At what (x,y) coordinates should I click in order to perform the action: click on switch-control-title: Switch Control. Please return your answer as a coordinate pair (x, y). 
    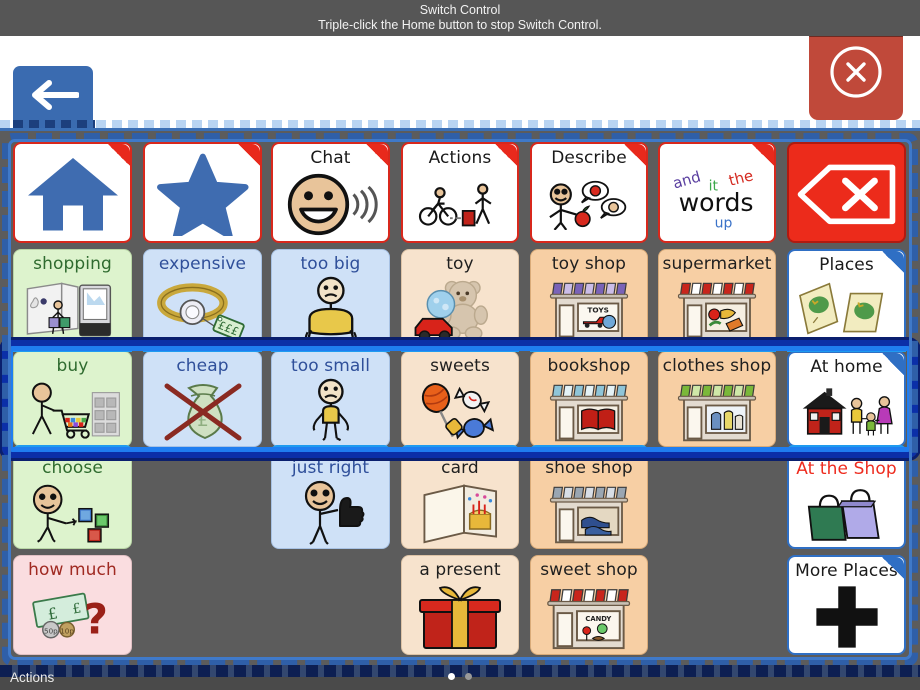
    Looking at the image, I should click on (460, 10).